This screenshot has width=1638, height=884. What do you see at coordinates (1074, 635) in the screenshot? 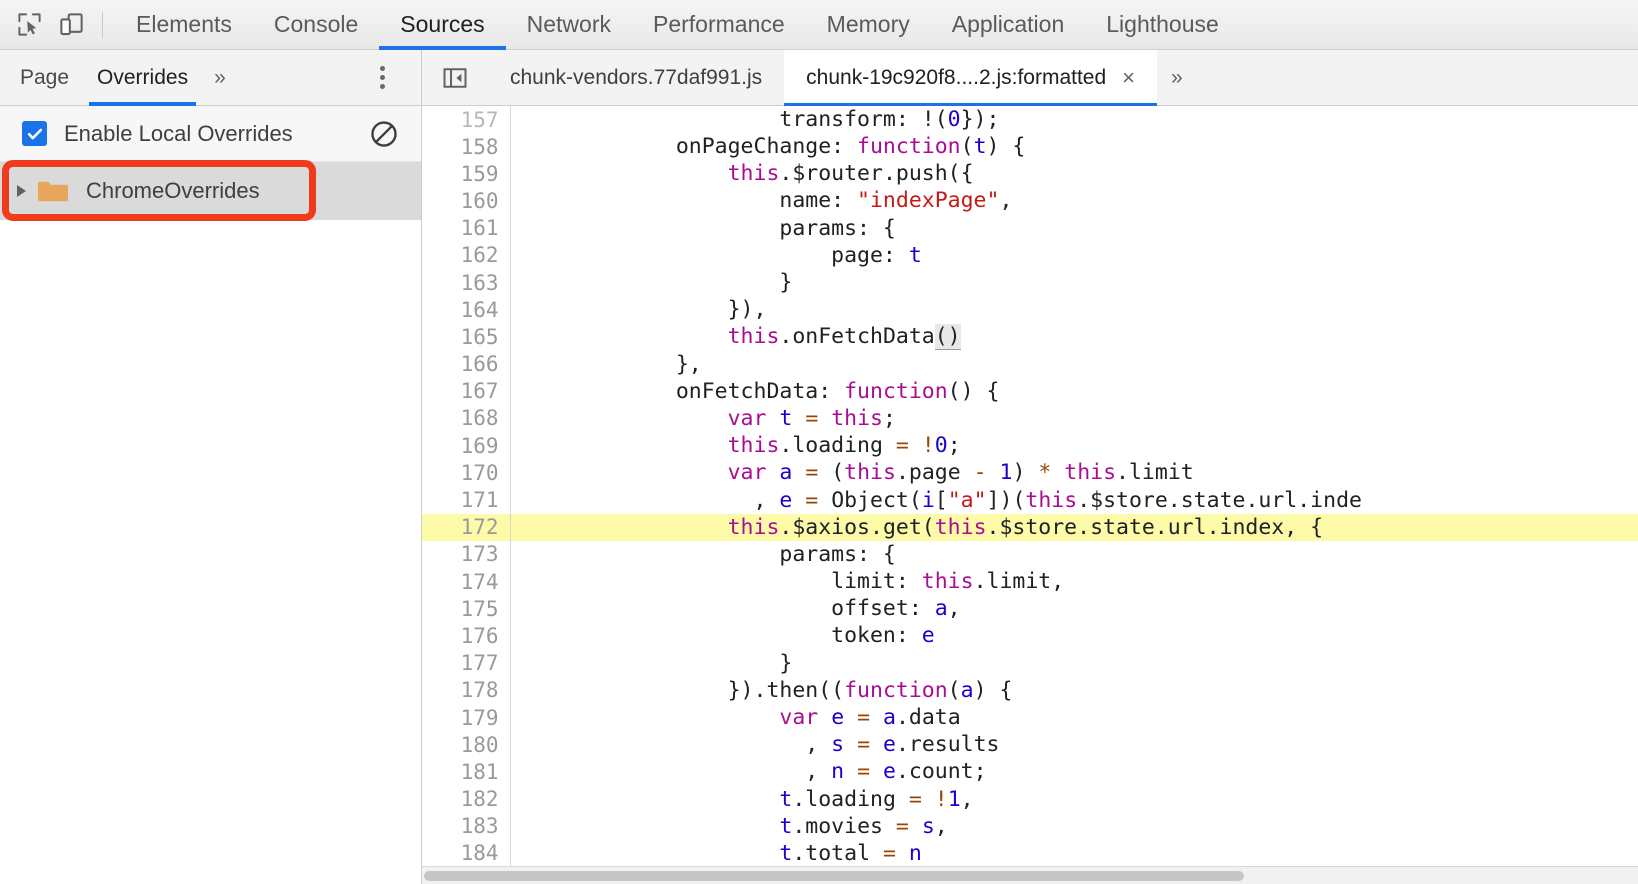
I see `line-source: token: e` at bounding box center [1074, 635].